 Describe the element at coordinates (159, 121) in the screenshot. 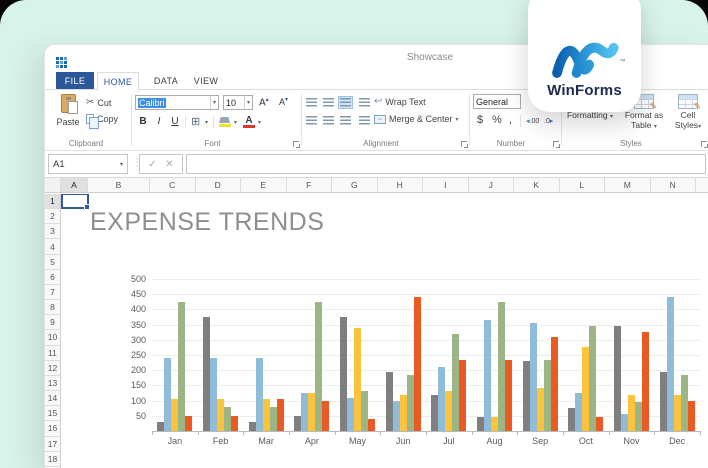

I see `italic-button: I` at that location.